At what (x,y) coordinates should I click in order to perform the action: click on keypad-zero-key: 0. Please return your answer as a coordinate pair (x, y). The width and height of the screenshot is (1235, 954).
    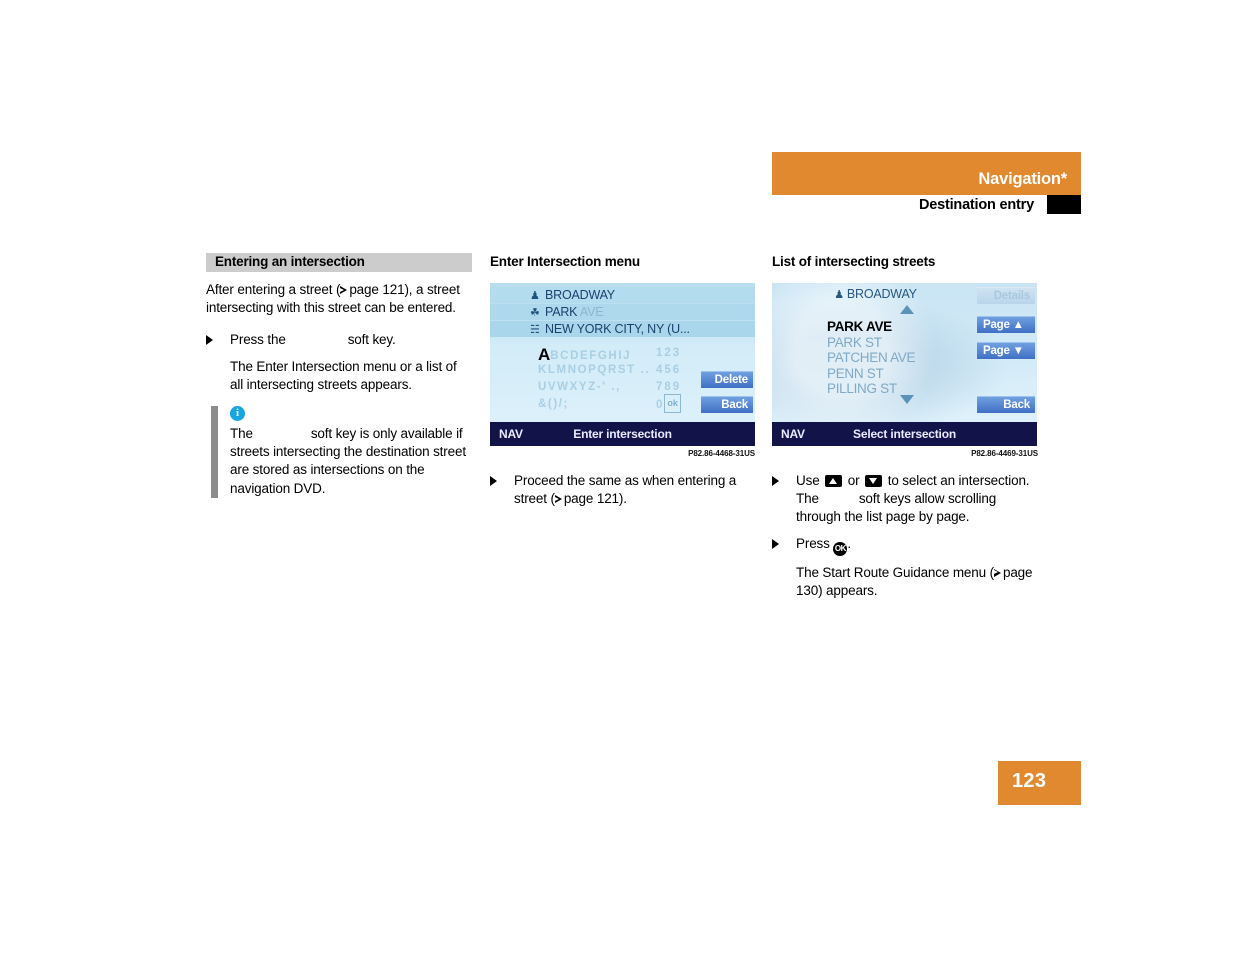
    Looking at the image, I should click on (660, 405).